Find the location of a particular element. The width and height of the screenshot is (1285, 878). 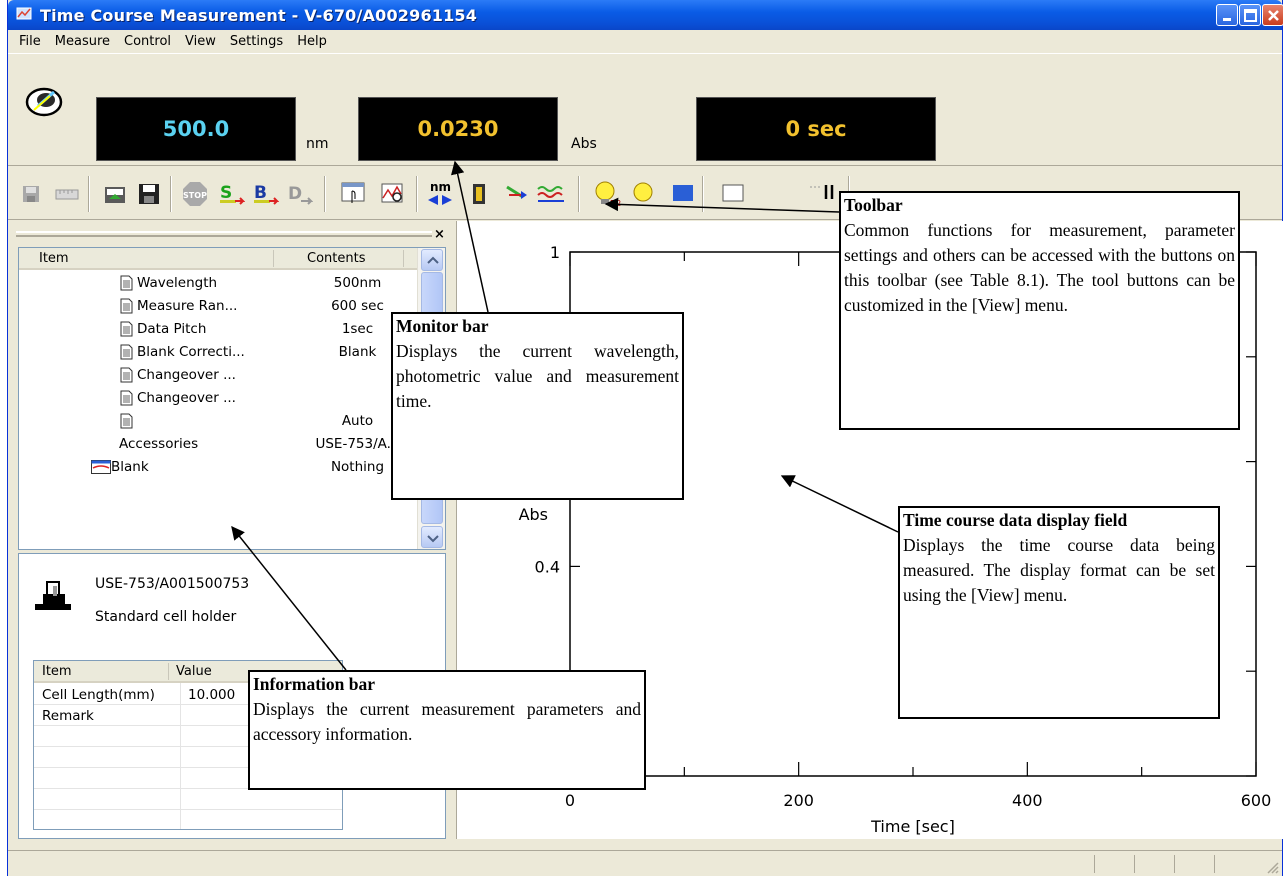

resize-grip-icon is located at coordinates (1273, 868).